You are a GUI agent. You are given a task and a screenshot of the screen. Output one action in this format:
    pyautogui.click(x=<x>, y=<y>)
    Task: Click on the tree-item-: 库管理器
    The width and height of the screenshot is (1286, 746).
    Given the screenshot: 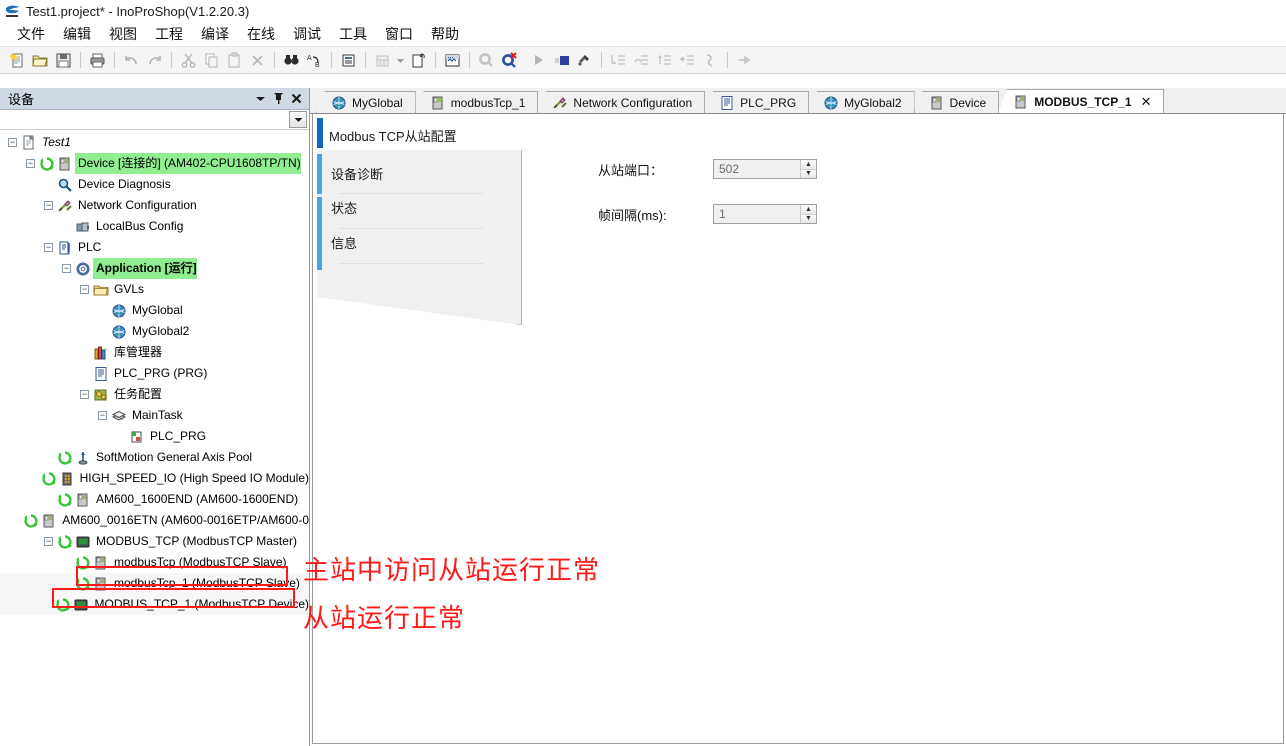 What is the action you would take?
    pyautogui.click(x=154, y=352)
    